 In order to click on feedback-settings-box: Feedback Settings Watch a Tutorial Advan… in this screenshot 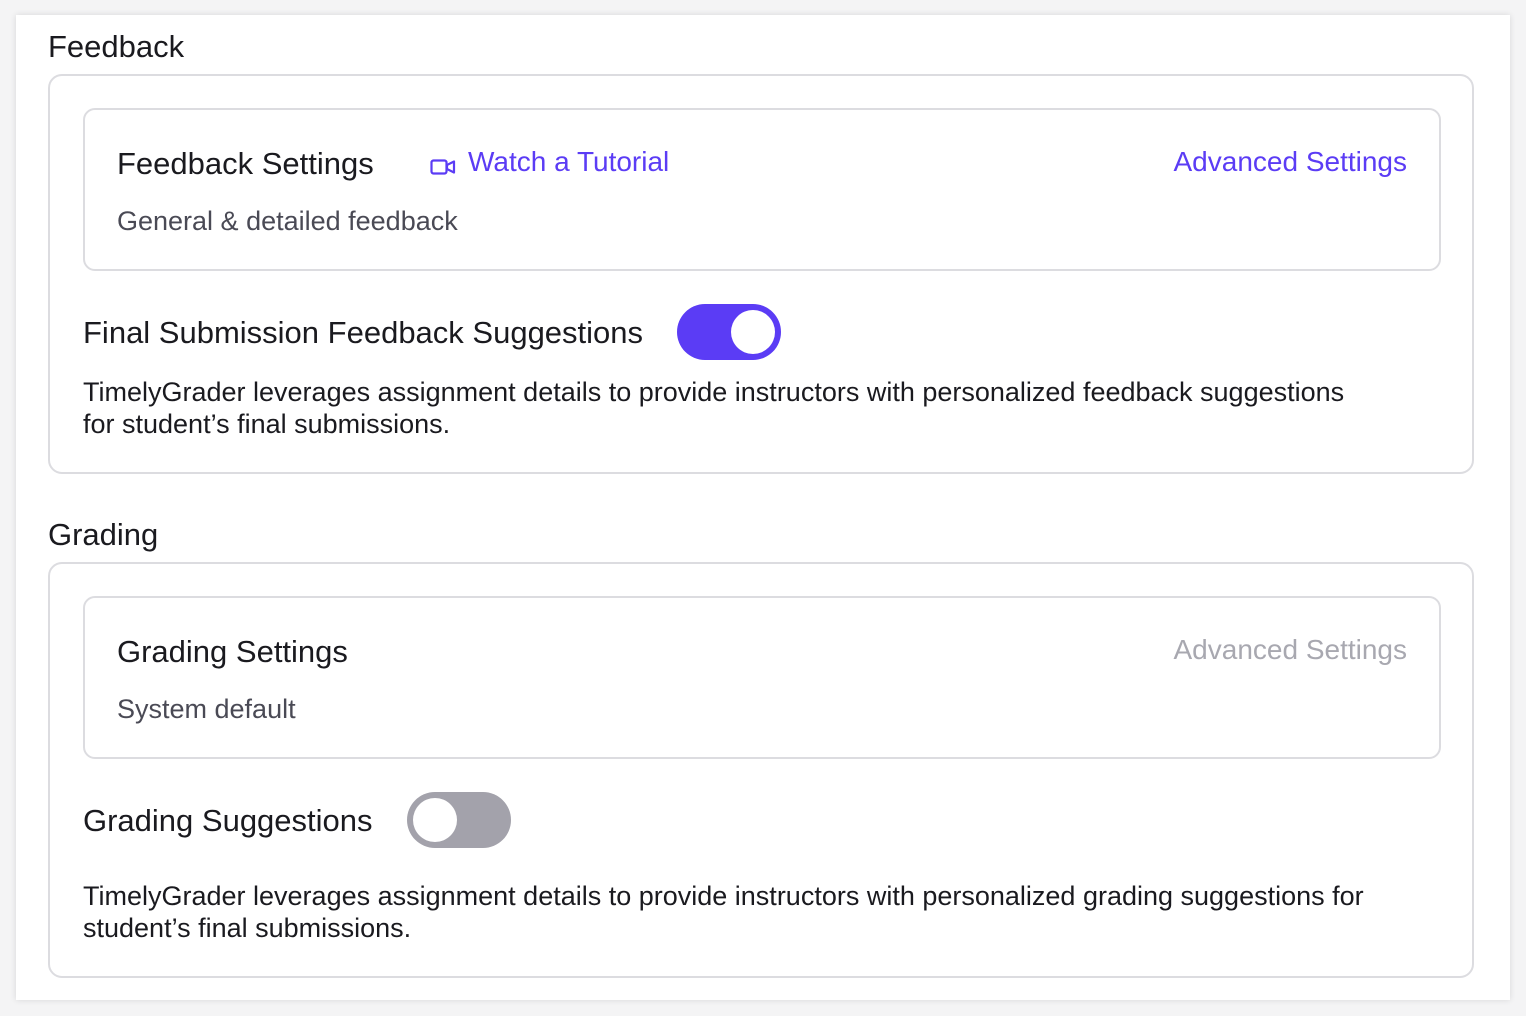, I will do `click(762, 189)`.